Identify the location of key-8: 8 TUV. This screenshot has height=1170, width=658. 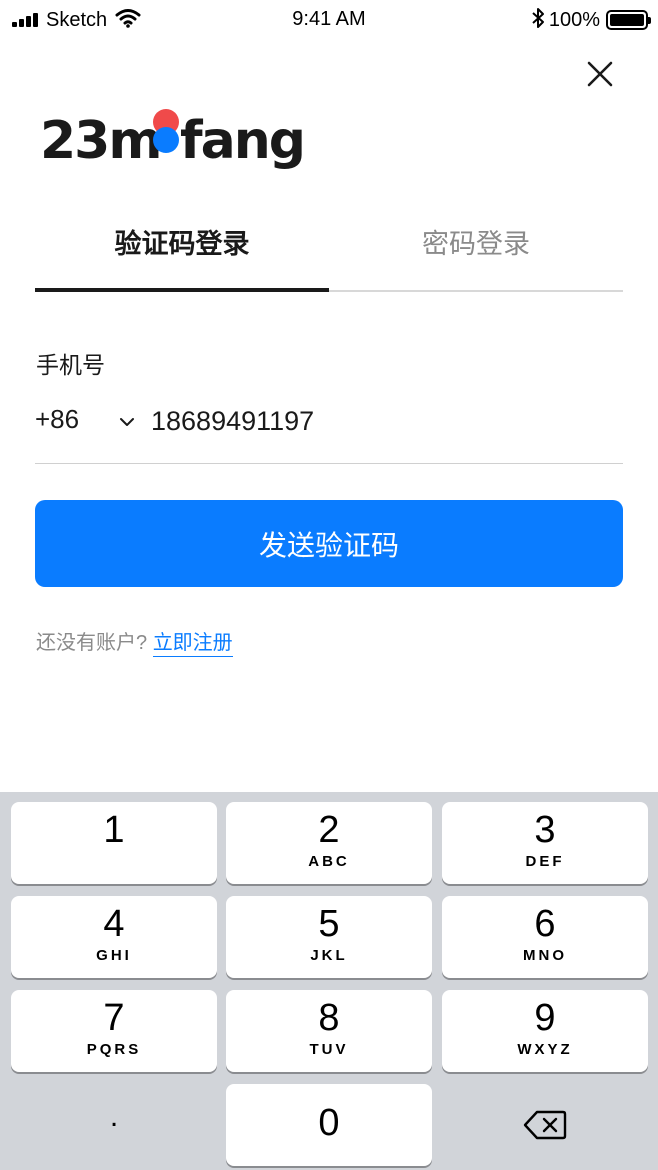
(329, 1031).